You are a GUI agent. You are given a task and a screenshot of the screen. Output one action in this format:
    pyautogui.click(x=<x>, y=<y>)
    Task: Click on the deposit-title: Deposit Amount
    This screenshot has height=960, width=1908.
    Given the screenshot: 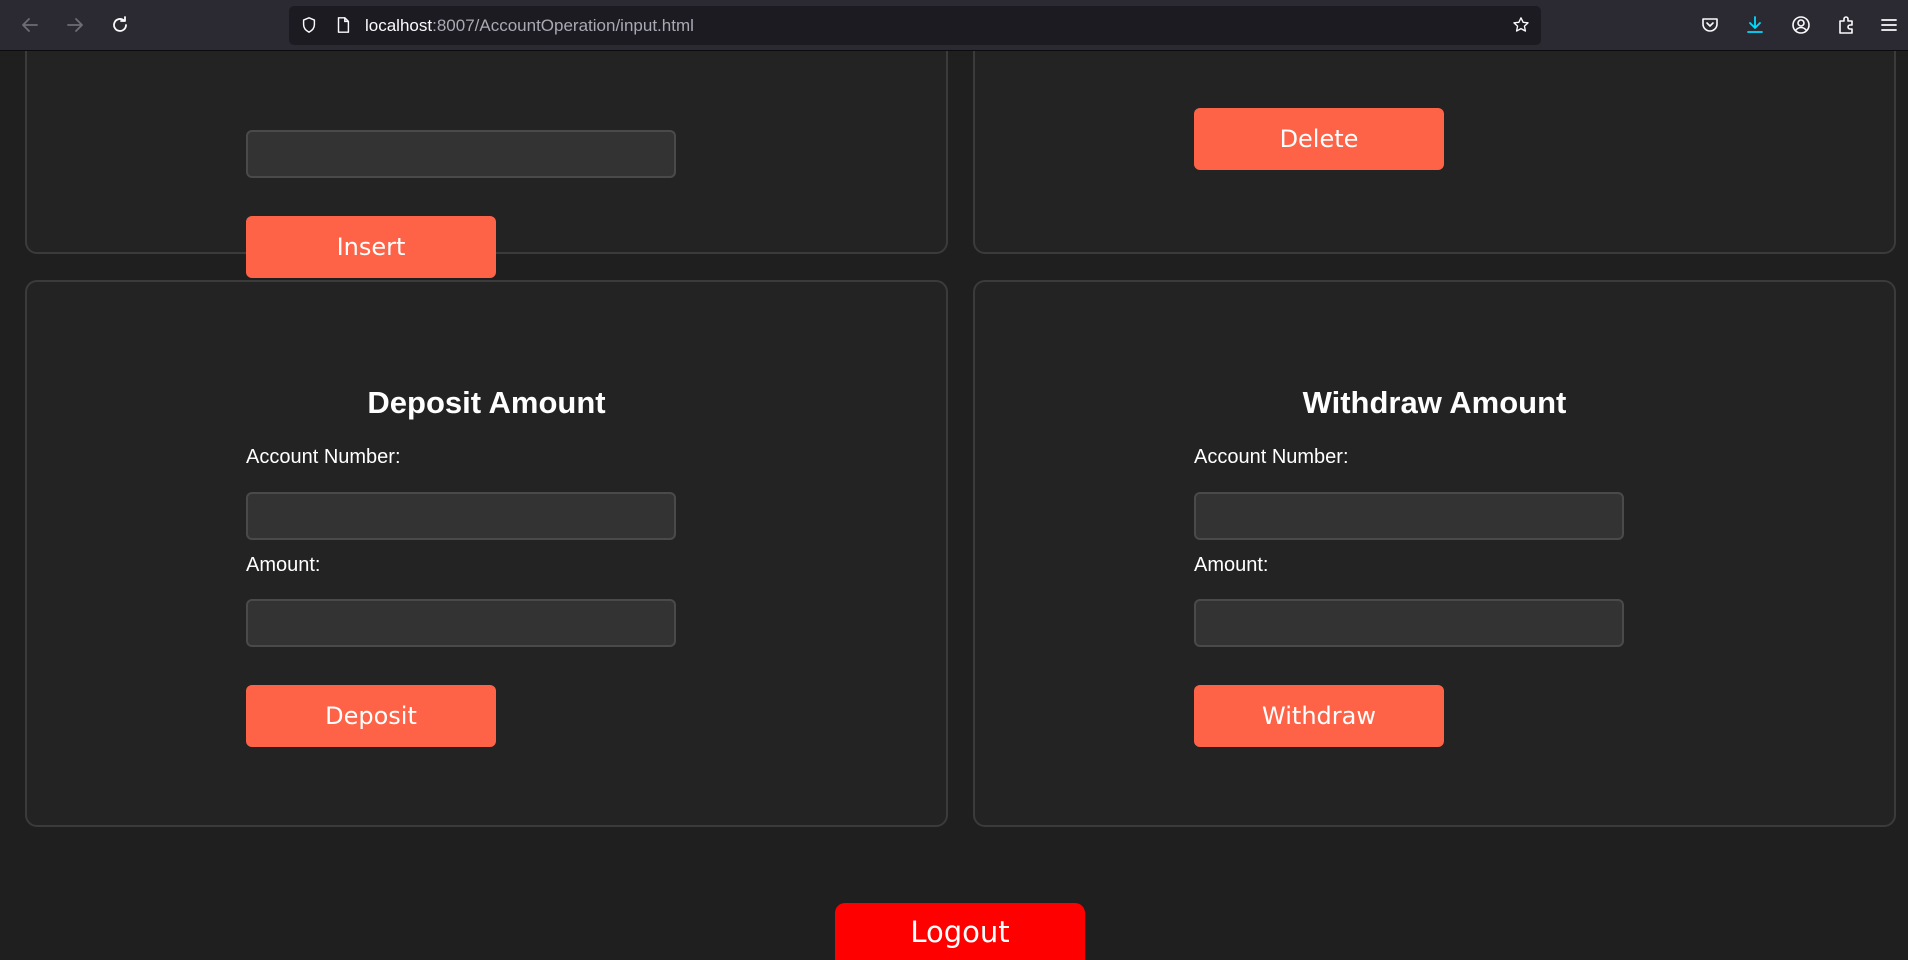 What is the action you would take?
    pyautogui.click(x=486, y=402)
    